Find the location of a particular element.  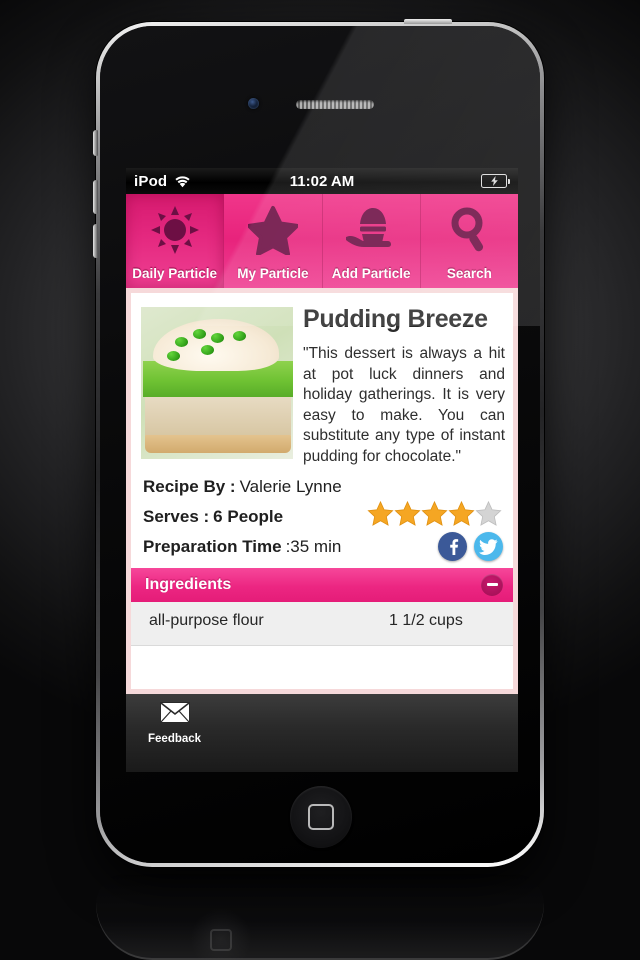

feedback-button: Feedback is located at coordinates (174, 723).